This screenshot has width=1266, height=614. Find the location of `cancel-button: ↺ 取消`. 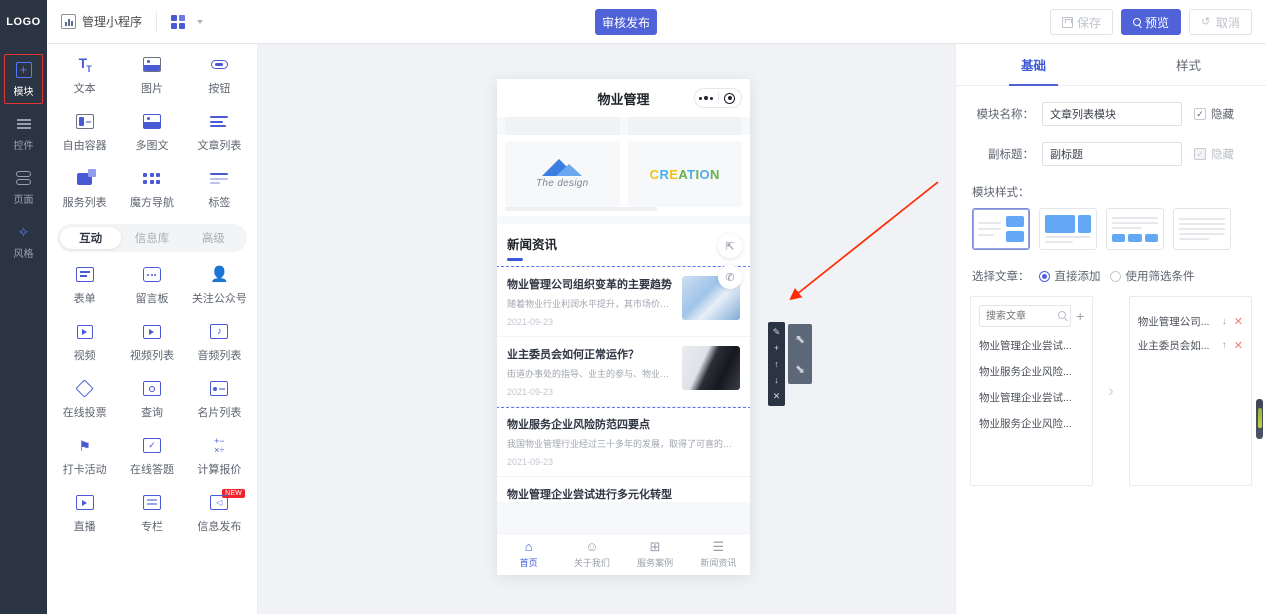

cancel-button: ↺ 取消 is located at coordinates (1220, 22).